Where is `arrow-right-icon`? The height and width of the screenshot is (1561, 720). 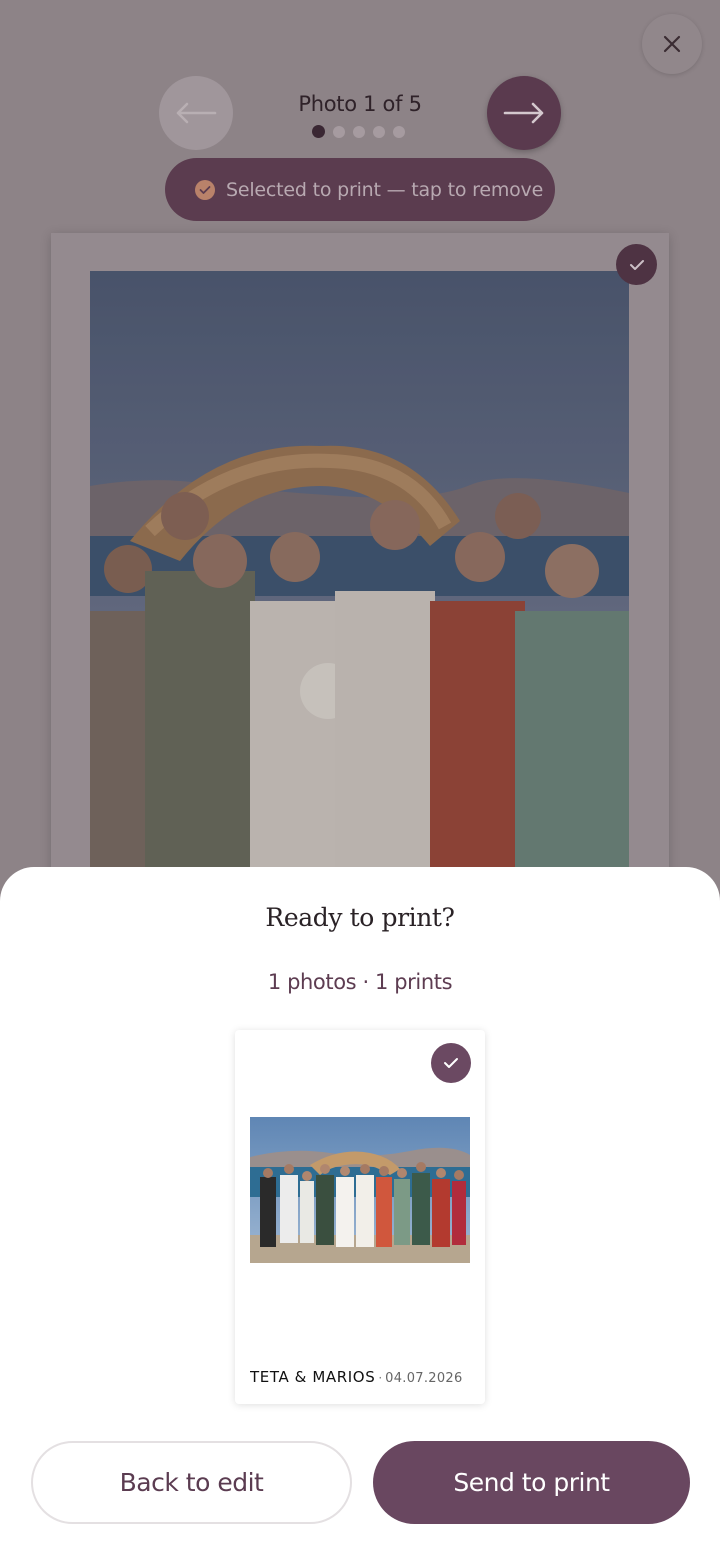 arrow-right-icon is located at coordinates (523, 113).